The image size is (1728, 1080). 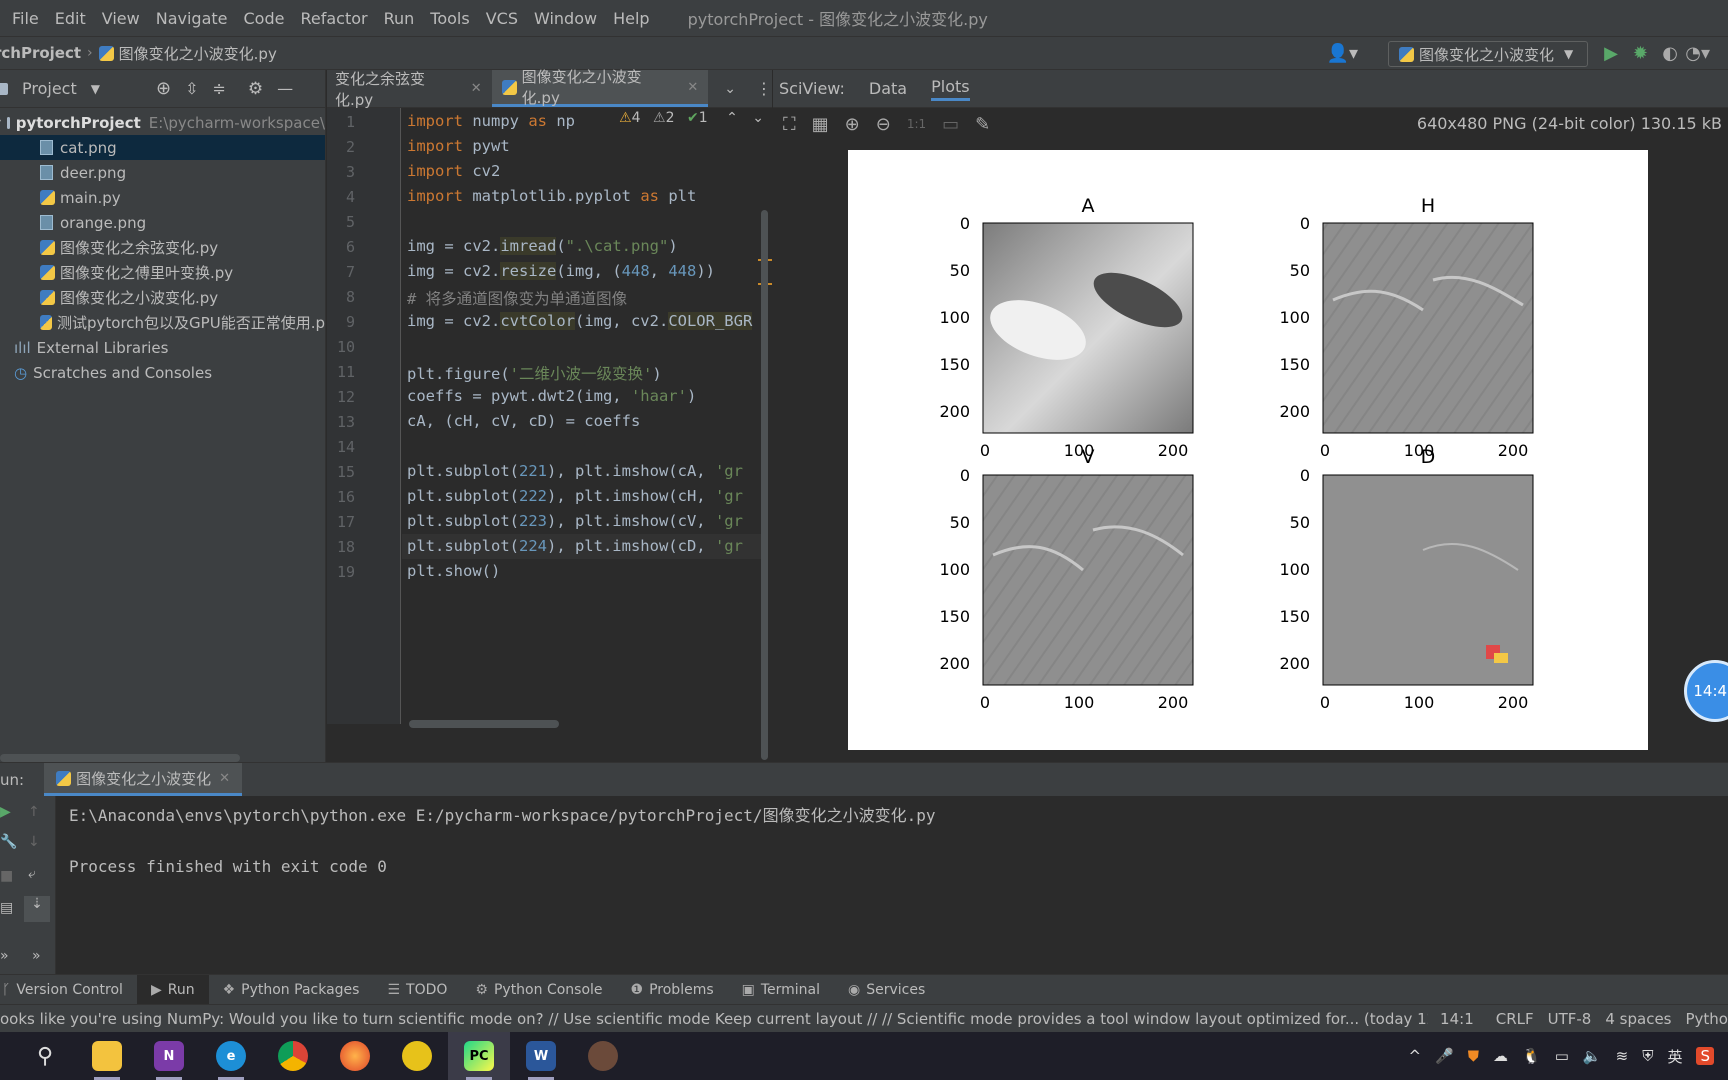 I want to click on security-icon: ⛨, so click(x=1647, y=1056).